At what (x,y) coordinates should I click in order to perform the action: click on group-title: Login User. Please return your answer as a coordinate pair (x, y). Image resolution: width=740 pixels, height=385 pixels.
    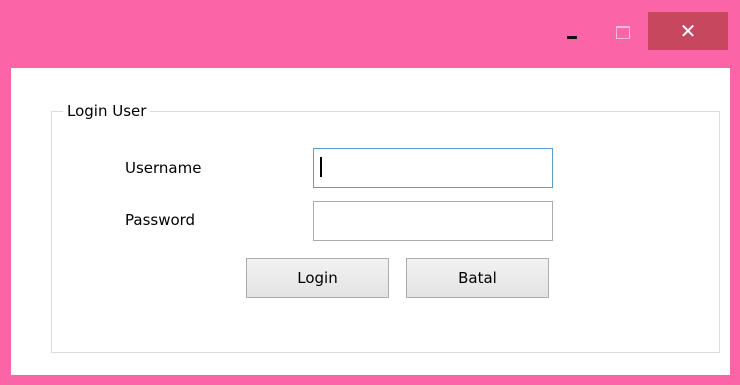
    Looking at the image, I should click on (107, 111).